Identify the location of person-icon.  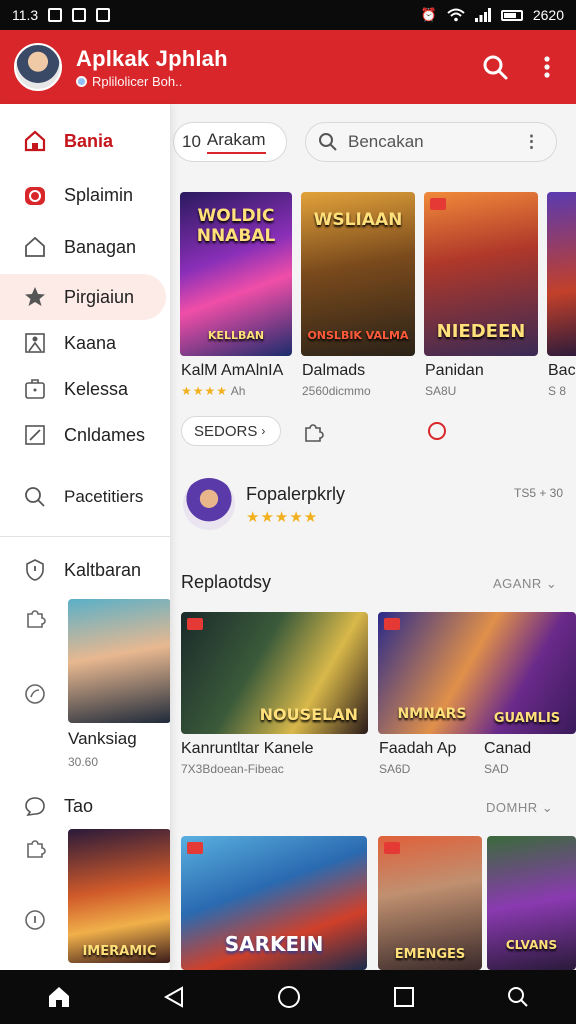
(35, 343).